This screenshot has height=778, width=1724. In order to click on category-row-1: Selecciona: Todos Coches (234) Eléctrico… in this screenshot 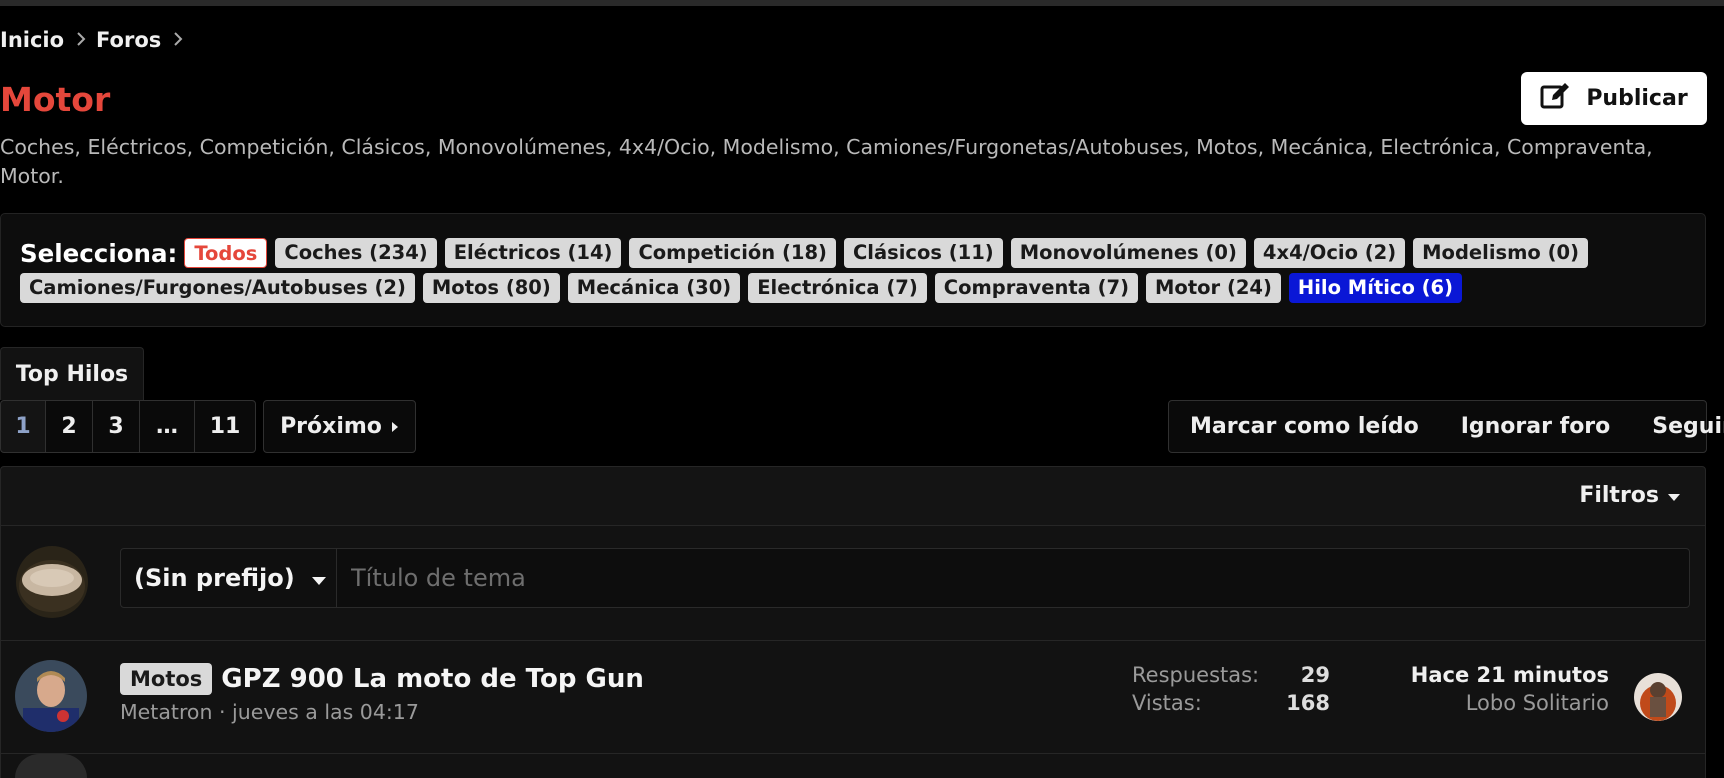, I will do `click(862, 253)`.